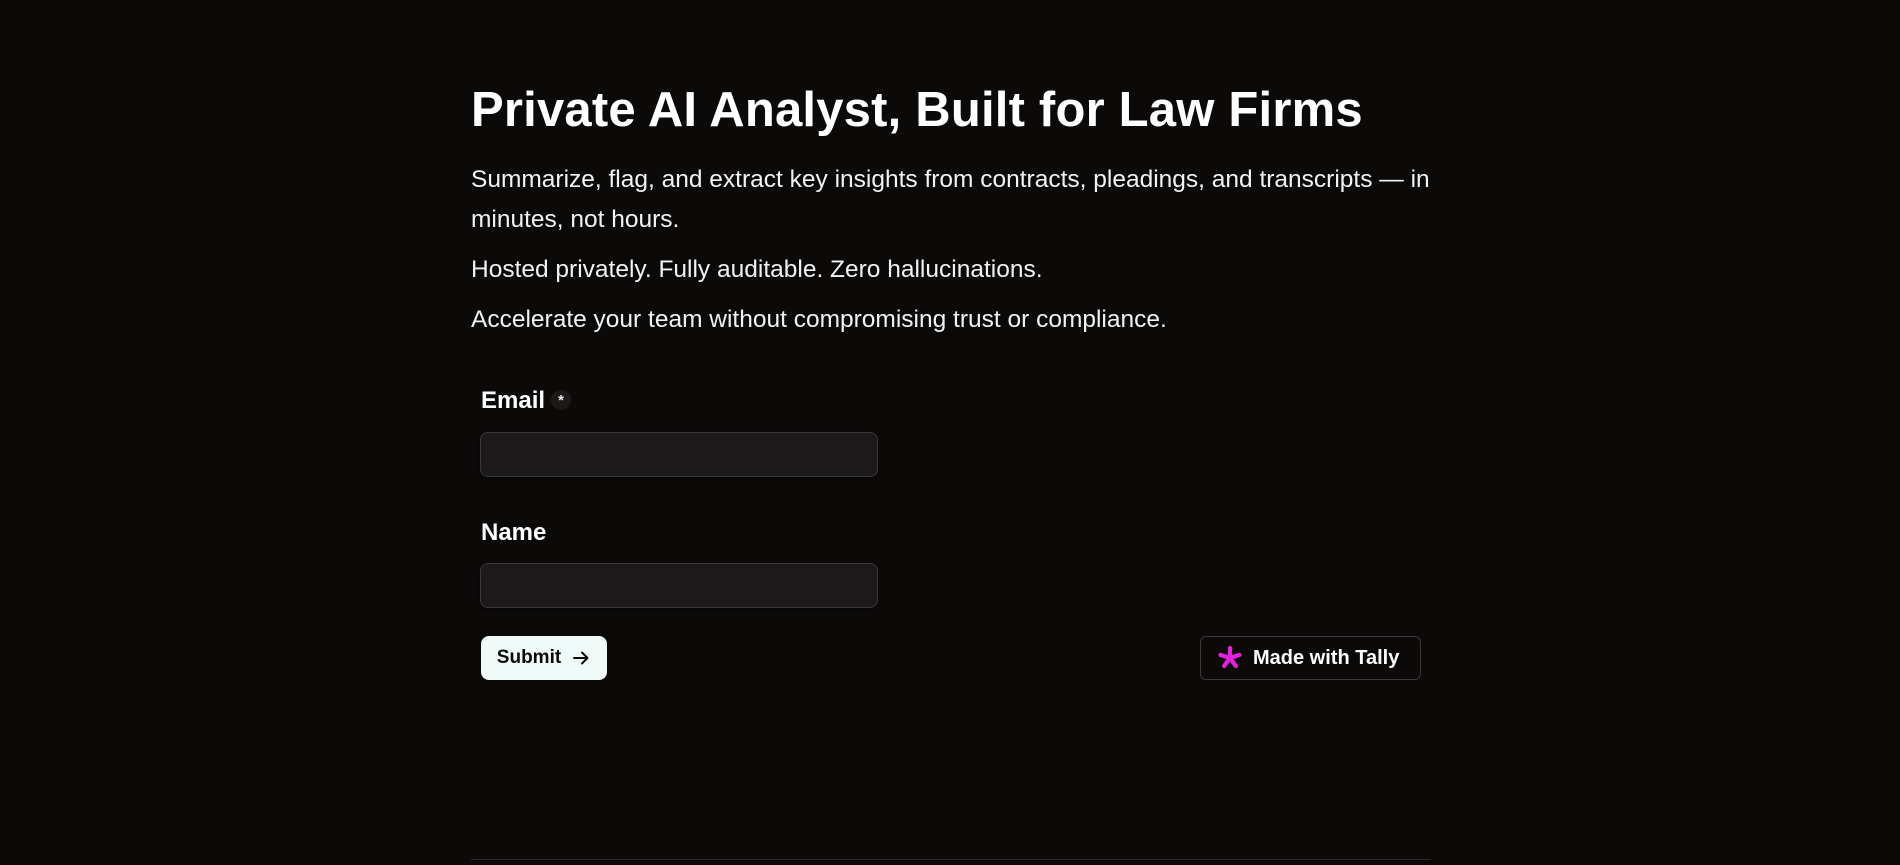 Image resolution: width=1900 pixels, height=865 pixels. I want to click on tally-asterisk-icon, so click(1230, 657).